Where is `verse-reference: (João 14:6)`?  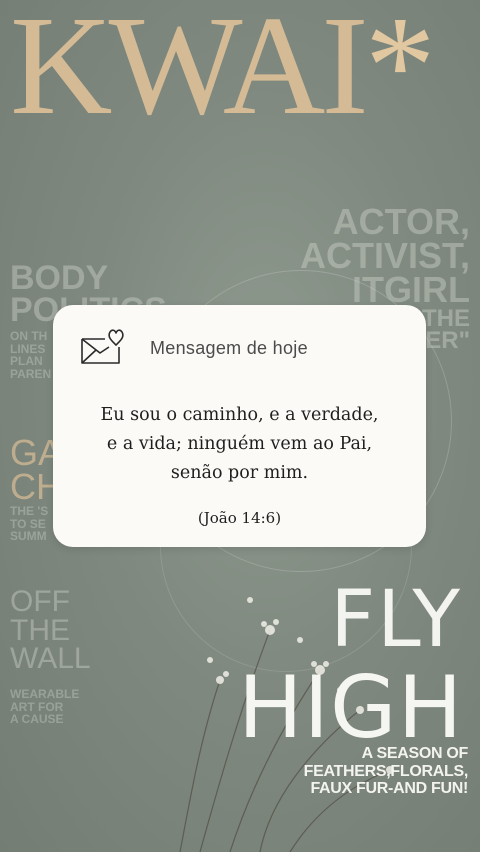 verse-reference: (João 14:6) is located at coordinates (239, 518).